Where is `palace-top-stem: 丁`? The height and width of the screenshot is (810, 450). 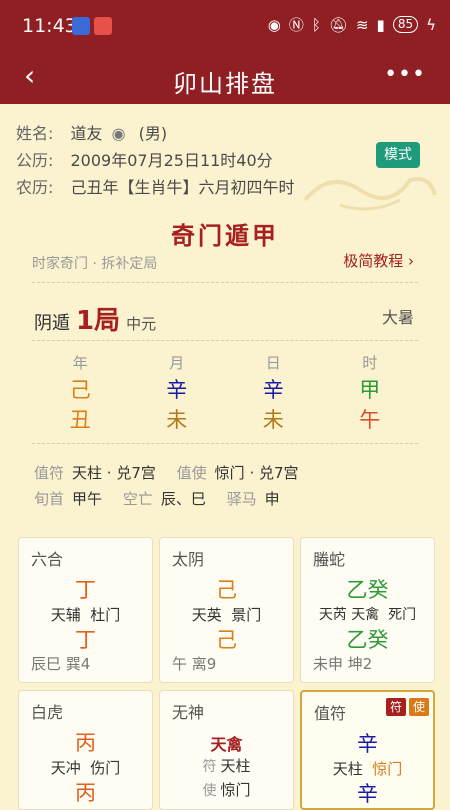
palace-top-stem: 丁 is located at coordinates (85, 590).